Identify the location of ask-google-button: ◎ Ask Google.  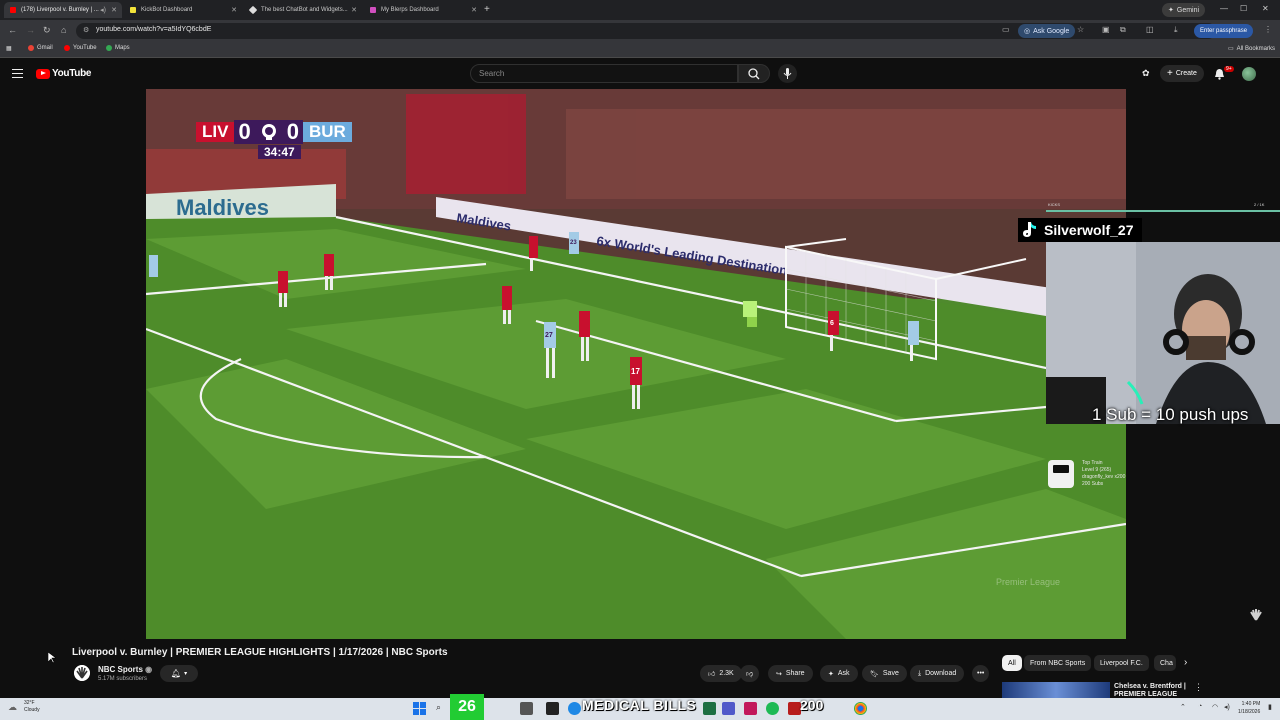
(1047, 31).